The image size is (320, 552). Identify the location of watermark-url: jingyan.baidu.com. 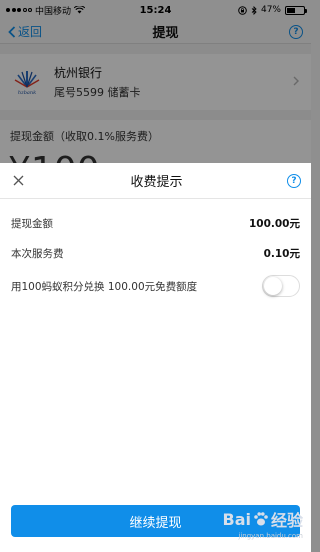
(270, 536).